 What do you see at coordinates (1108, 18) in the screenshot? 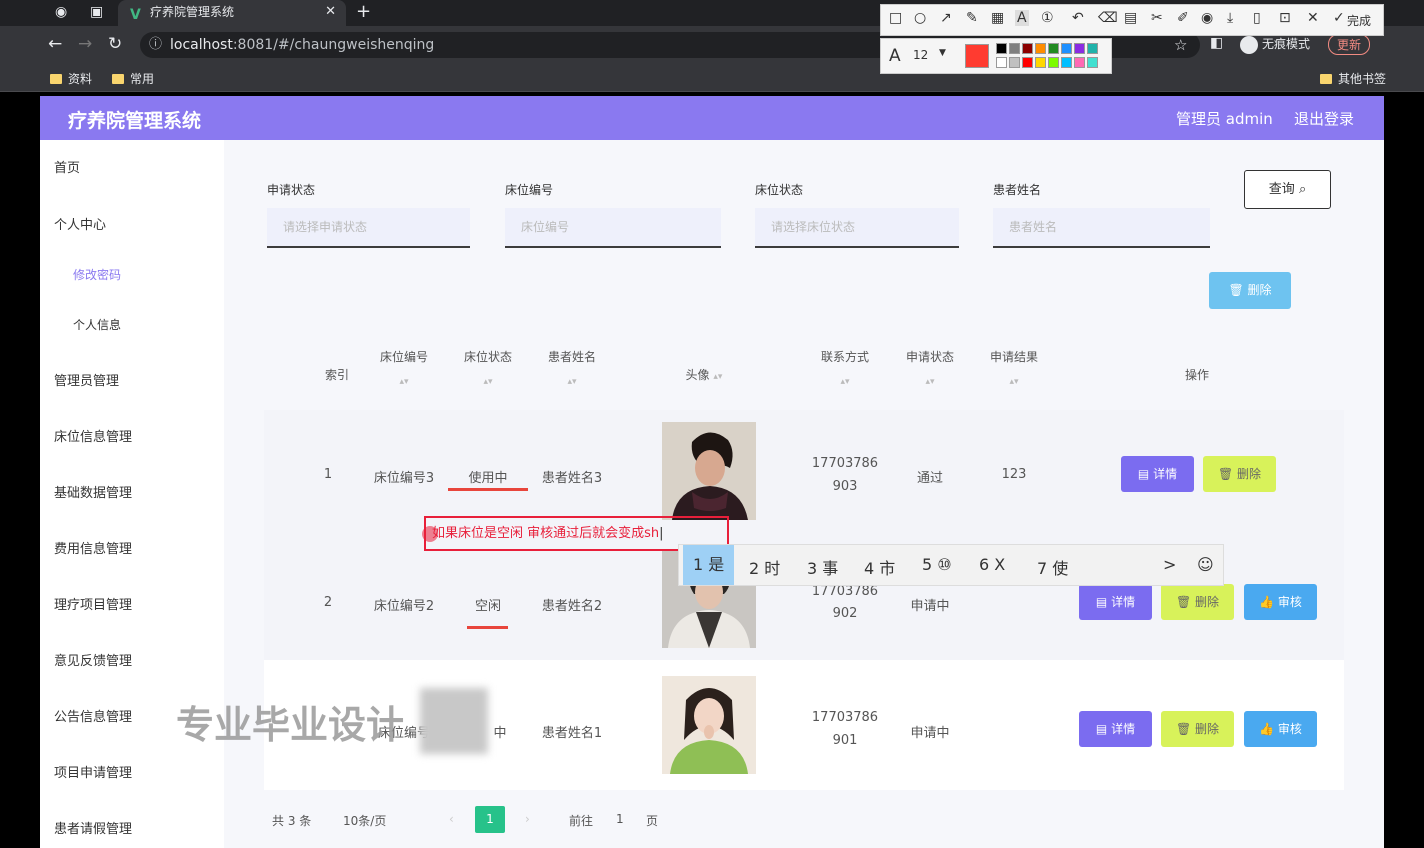
I see `delete-icon: ⌫` at bounding box center [1108, 18].